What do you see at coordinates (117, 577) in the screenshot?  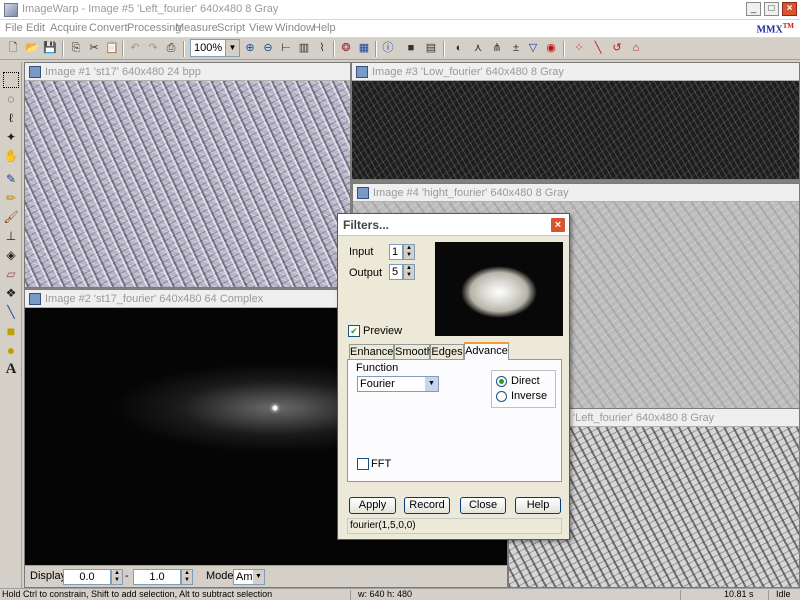 I see `display-min-spinner: ▲ ▼` at bounding box center [117, 577].